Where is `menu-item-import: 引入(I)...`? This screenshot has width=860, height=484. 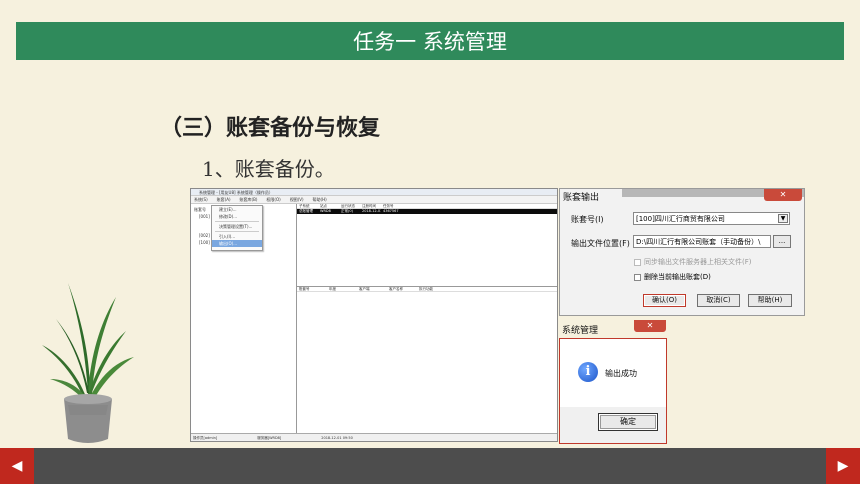
menu-item-import: 引入(I)... is located at coordinates (237, 236).